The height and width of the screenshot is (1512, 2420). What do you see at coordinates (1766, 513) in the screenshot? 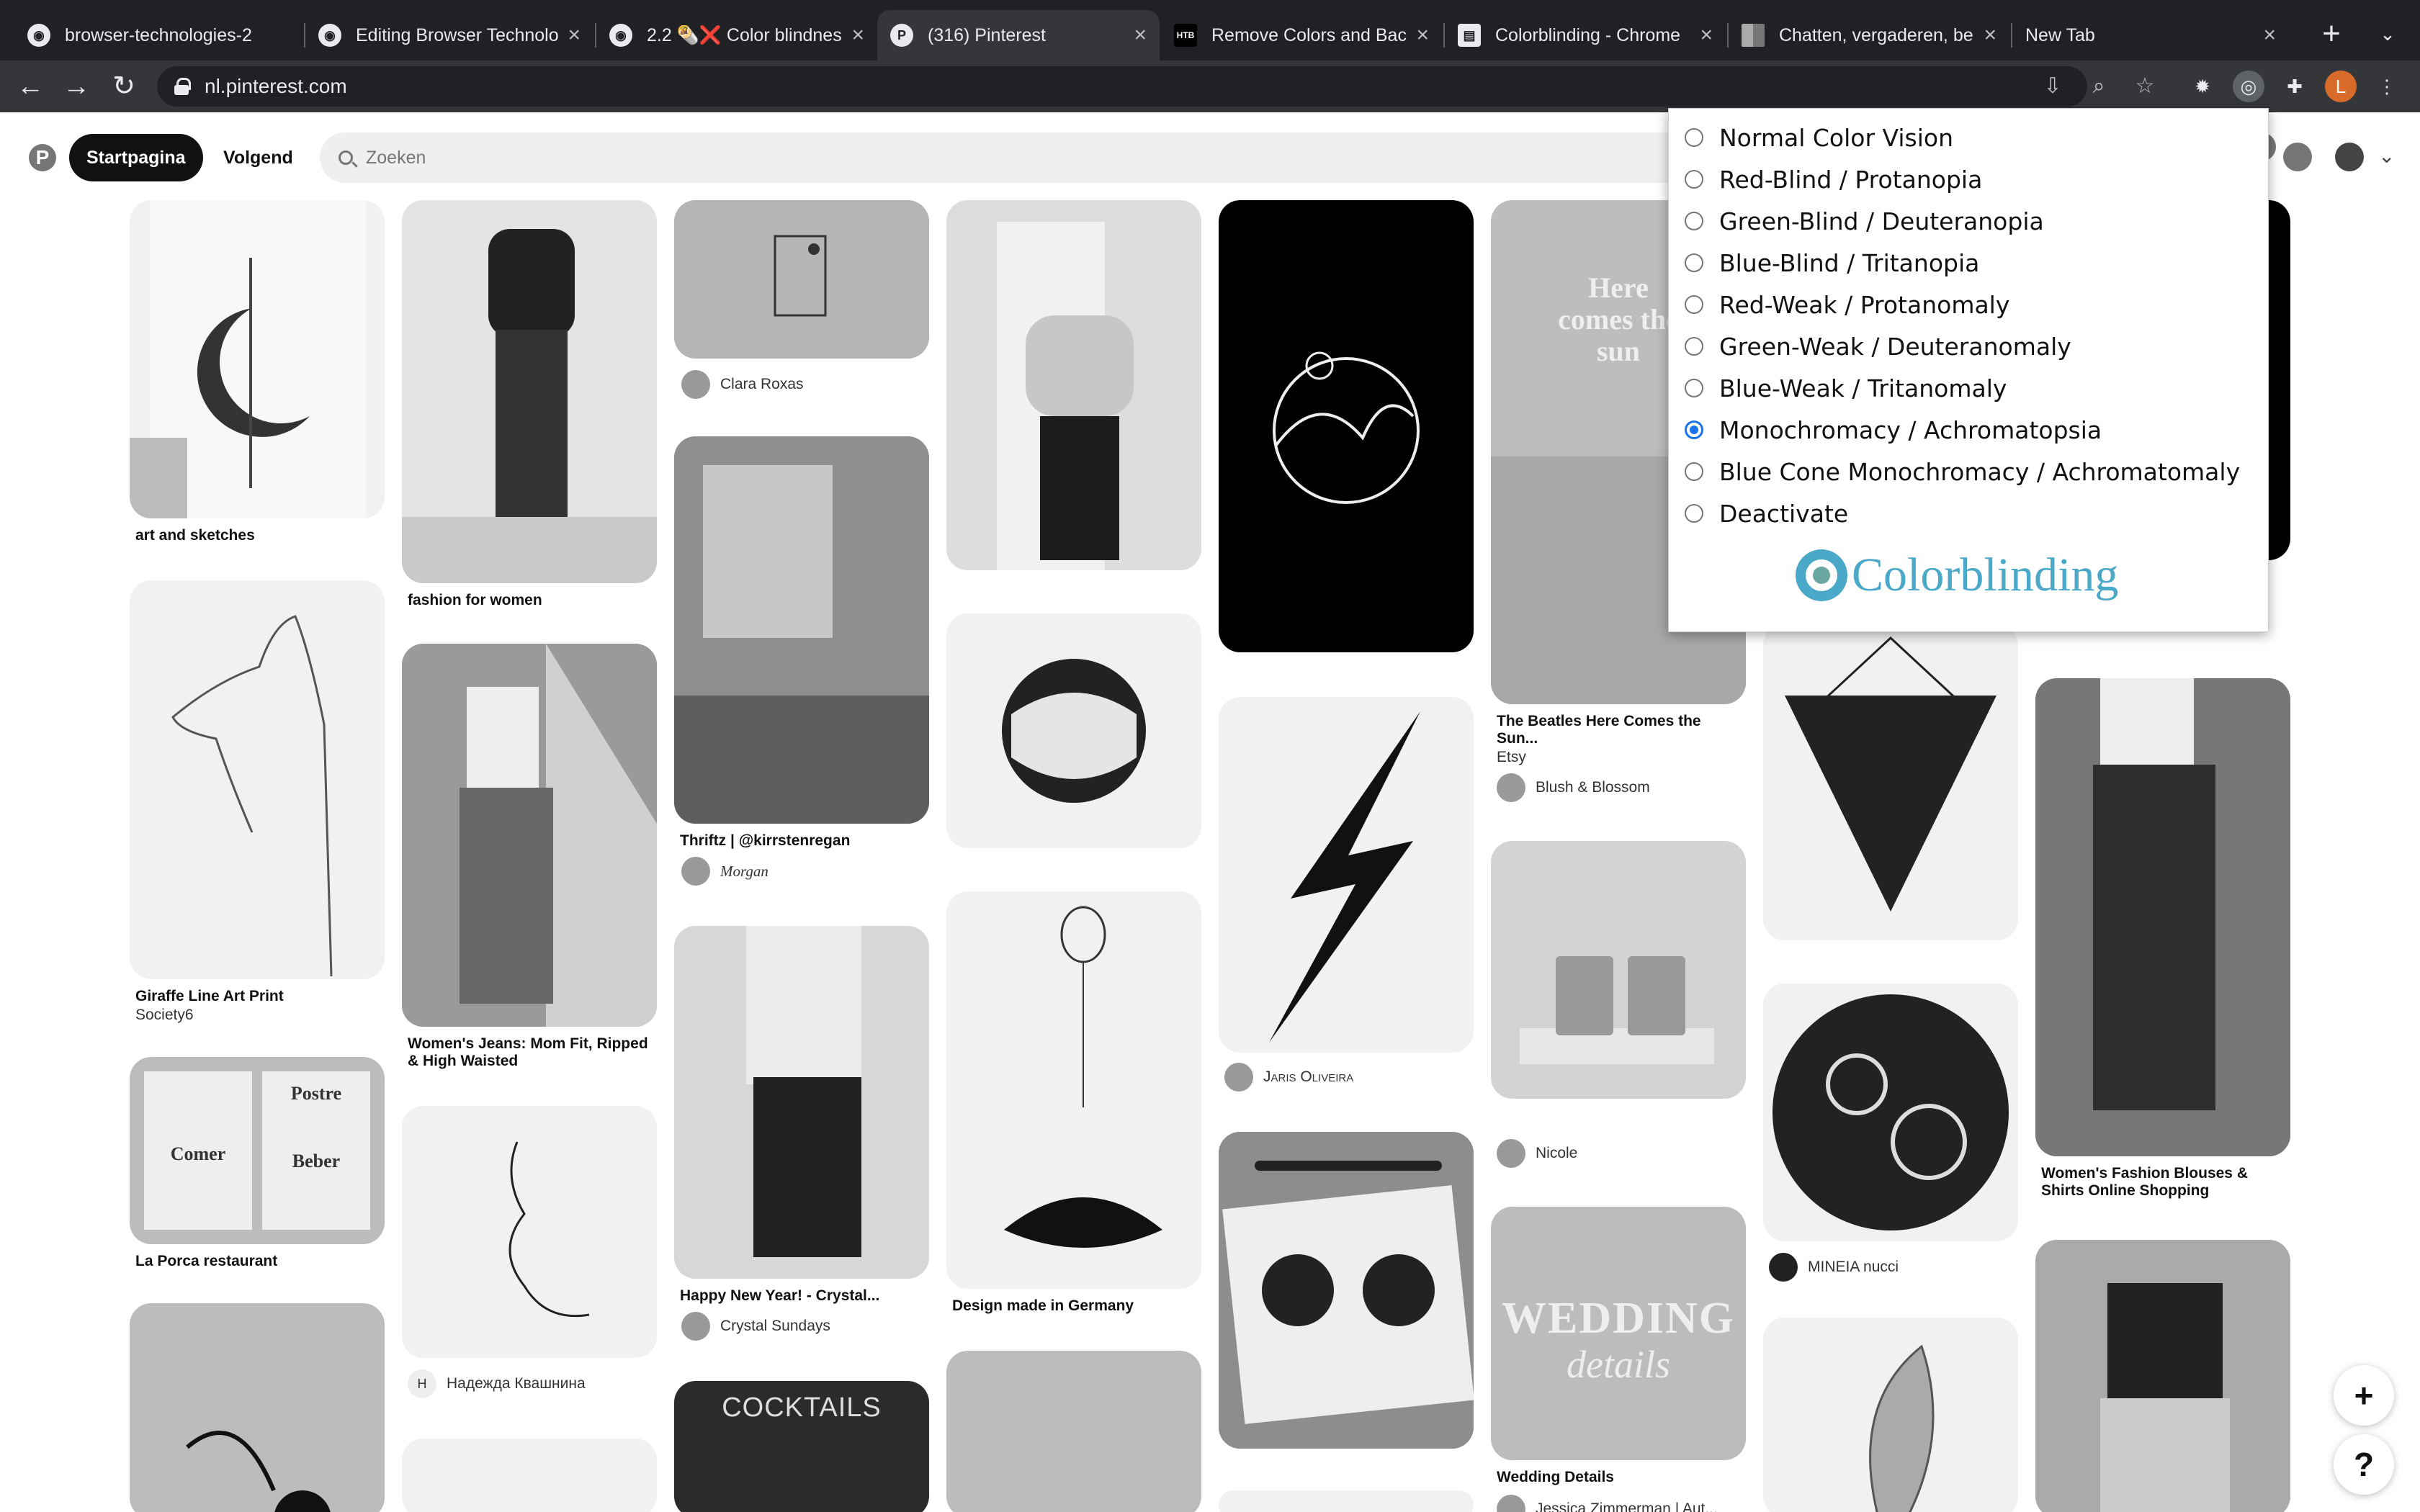
I see `option-deactivate: Deactivate` at bounding box center [1766, 513].